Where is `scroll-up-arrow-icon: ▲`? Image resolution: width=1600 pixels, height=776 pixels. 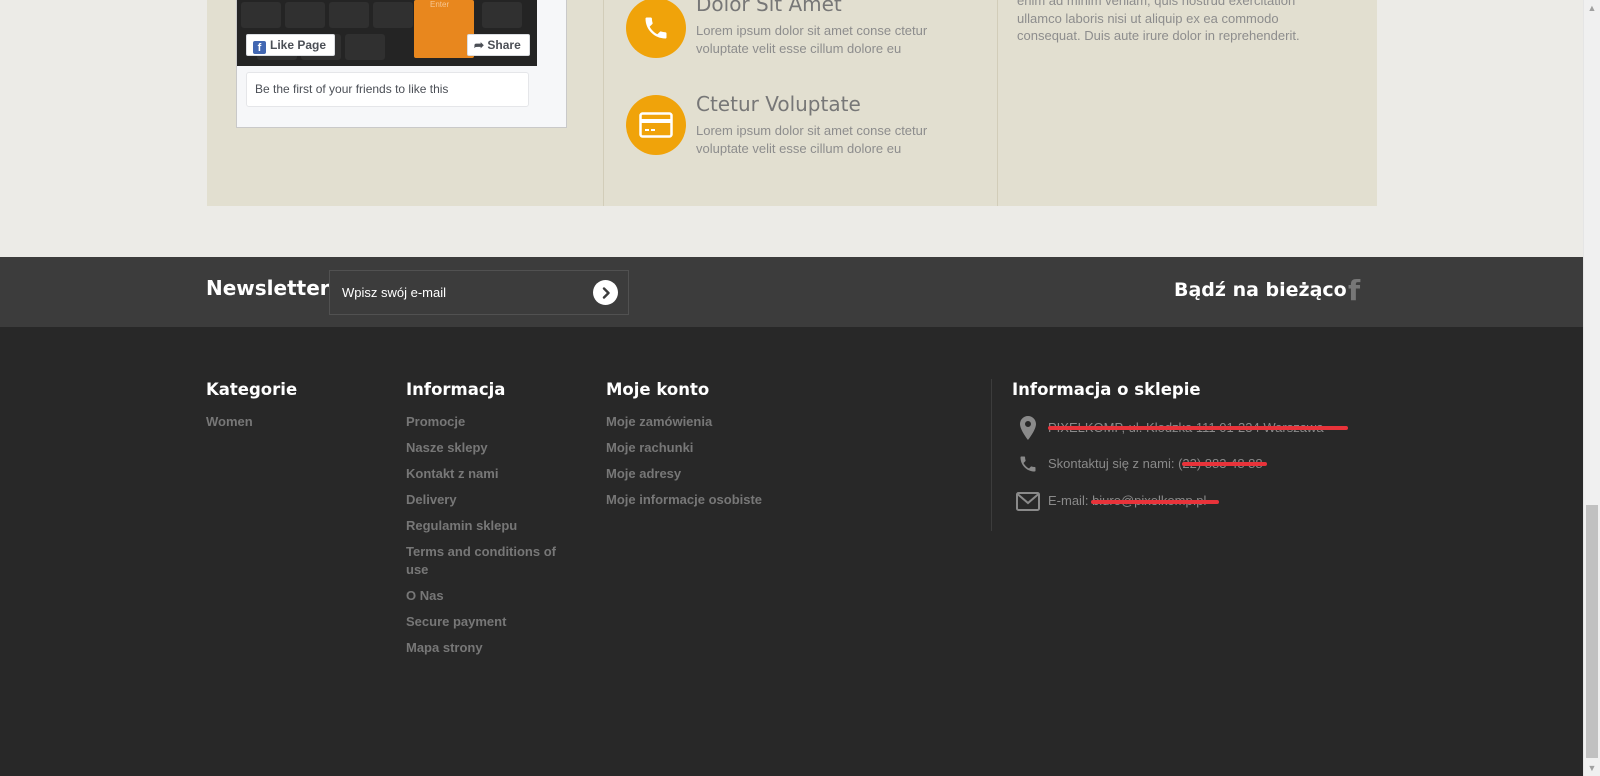 scroll-up-arrow-icon: ▲ is located at coordinates (1592, 8).